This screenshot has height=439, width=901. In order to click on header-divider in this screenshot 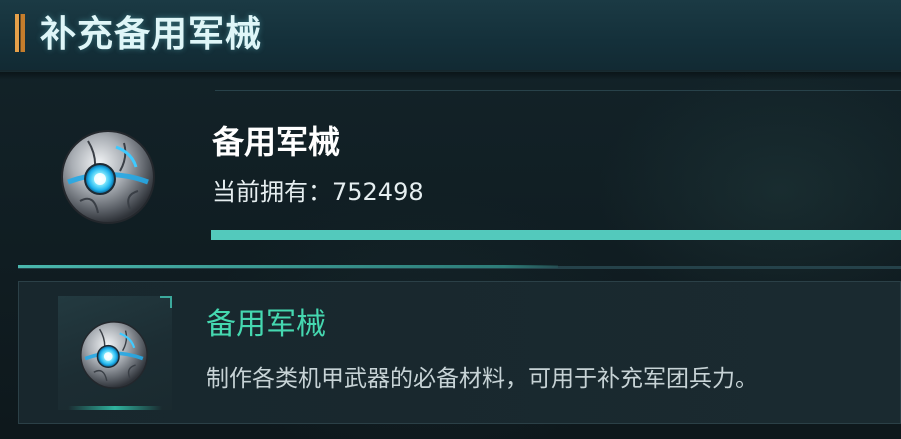, I will do `click(558, 90)`.